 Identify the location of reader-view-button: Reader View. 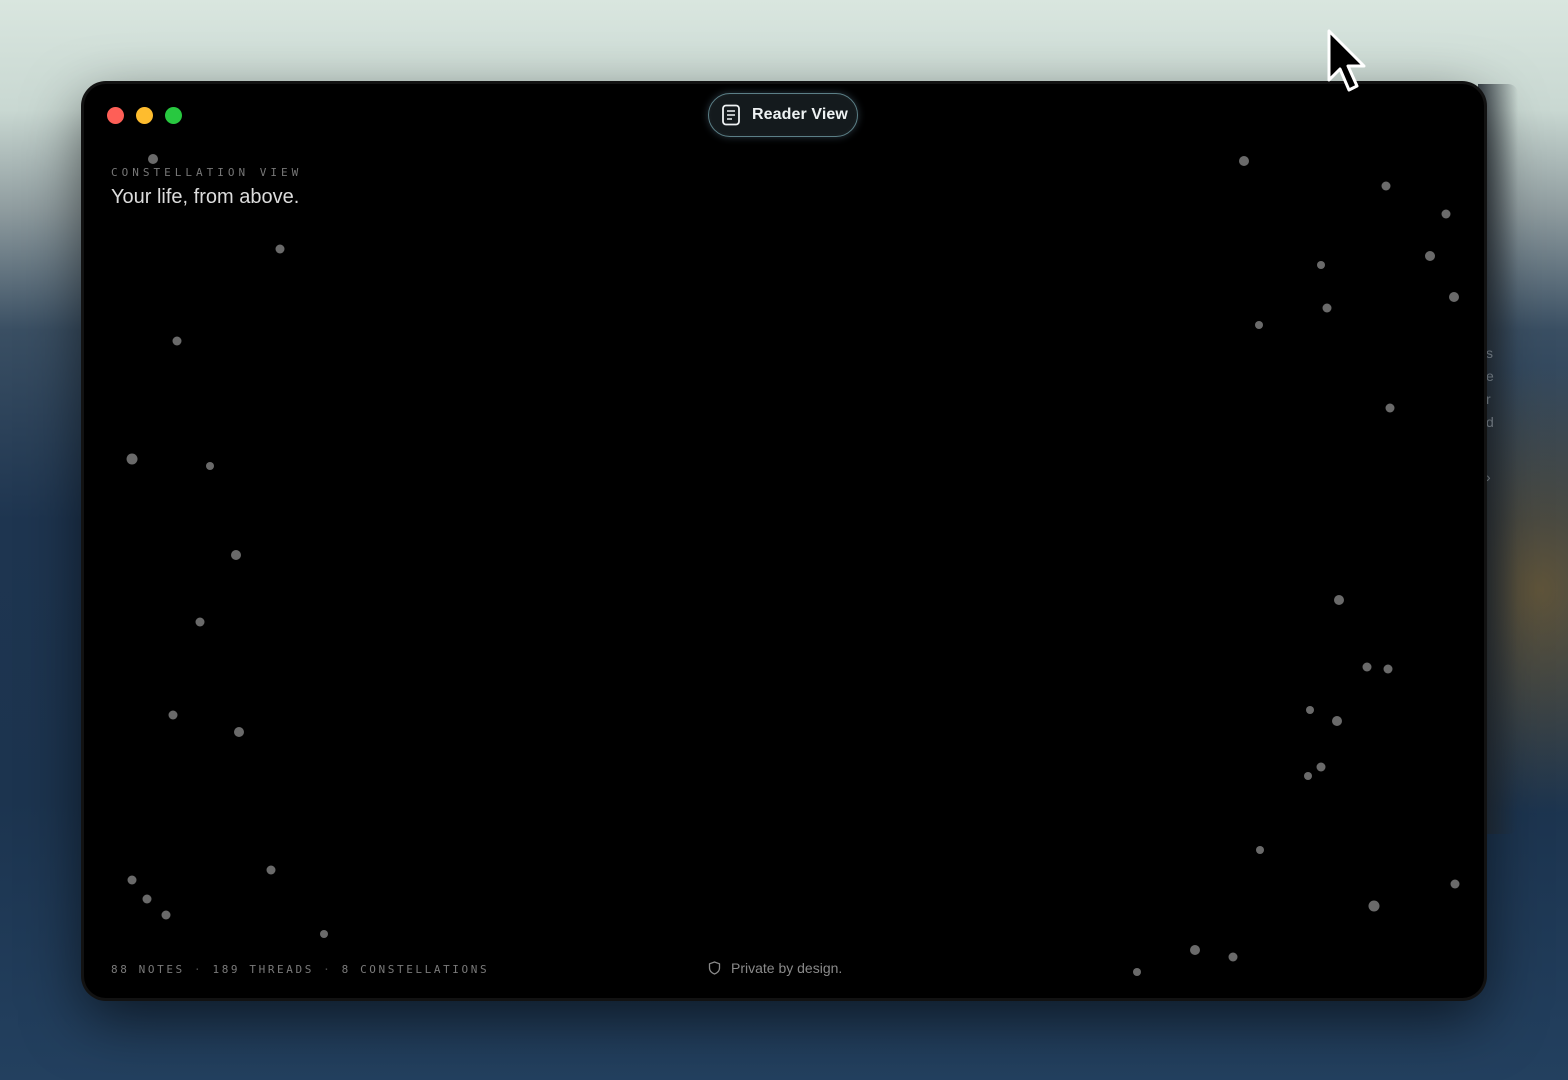
(783, 115).